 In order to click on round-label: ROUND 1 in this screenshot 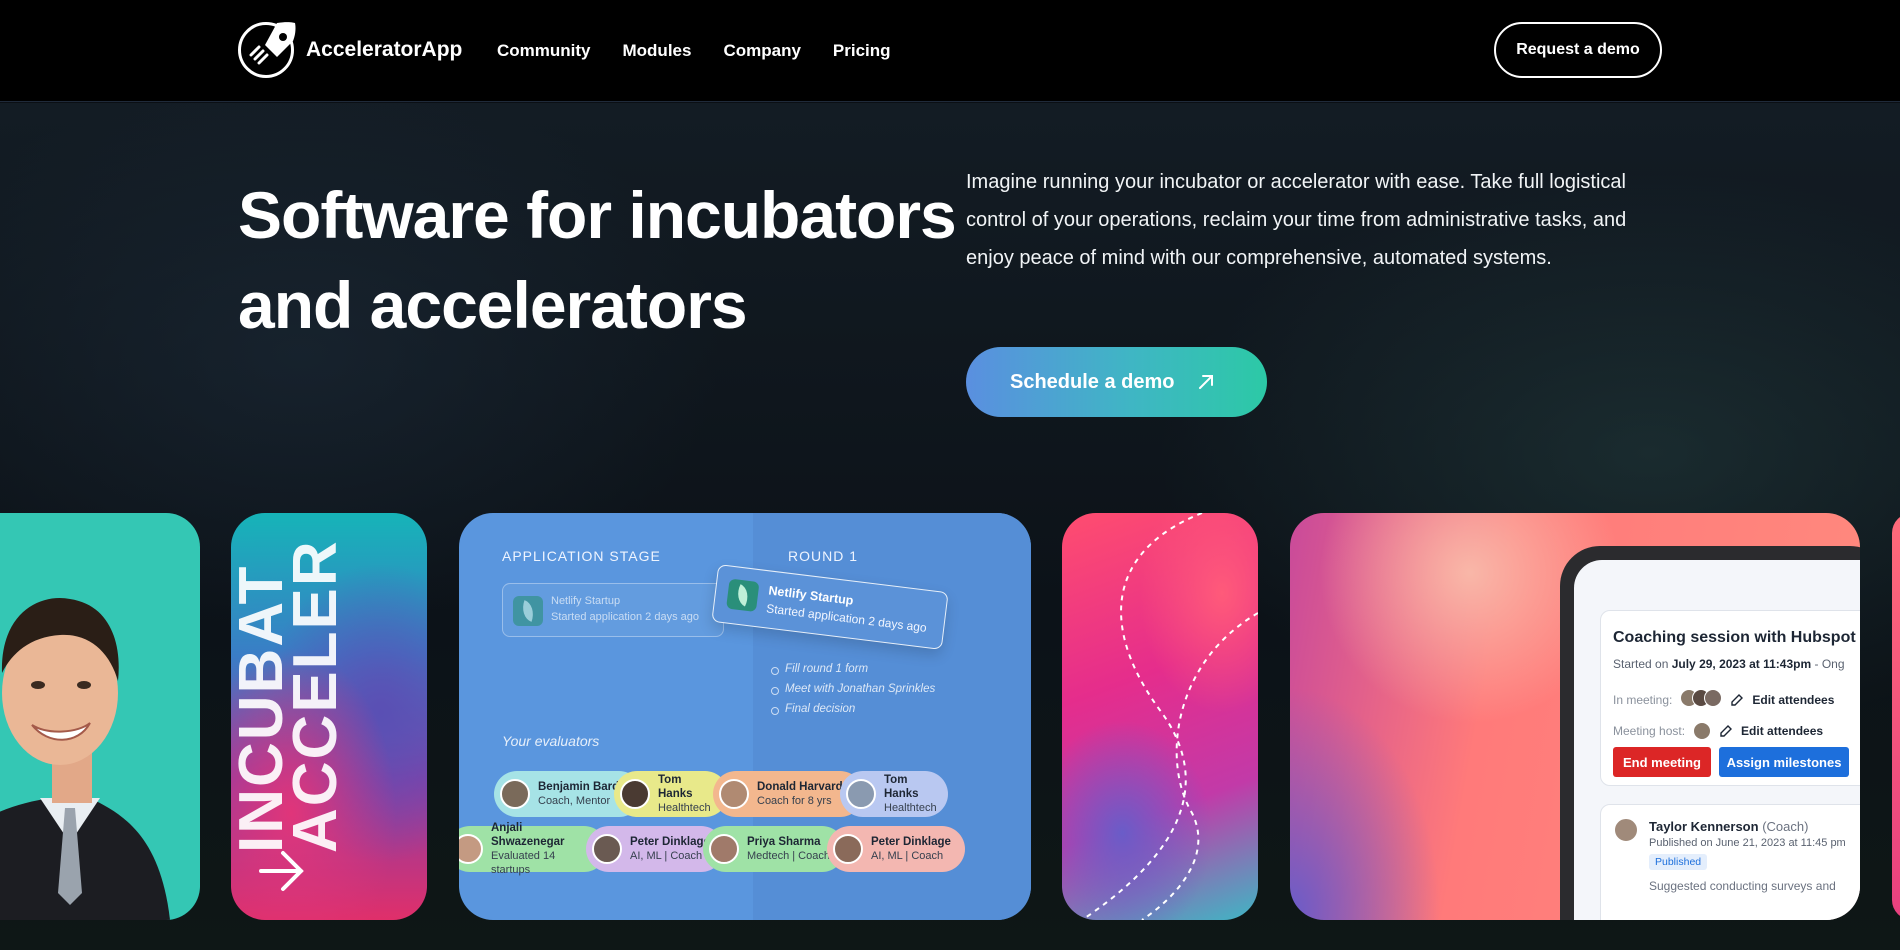, I will do `click(823, 556)`.